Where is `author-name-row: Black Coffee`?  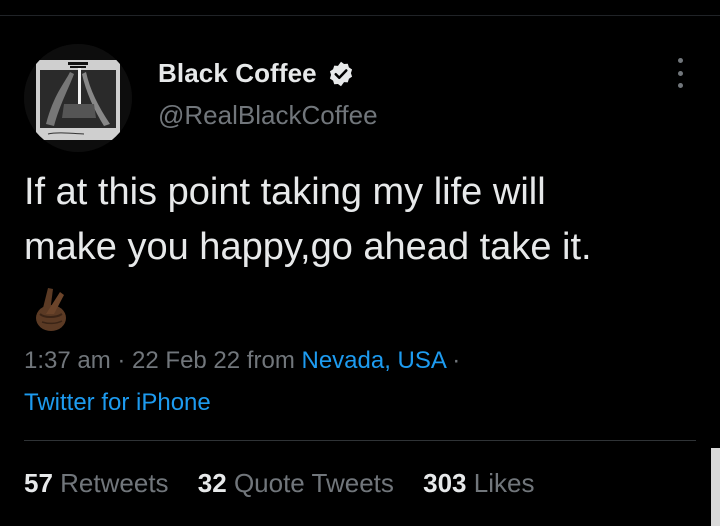 author-name-row: Black Coffee is located at coordinates (256, 73).